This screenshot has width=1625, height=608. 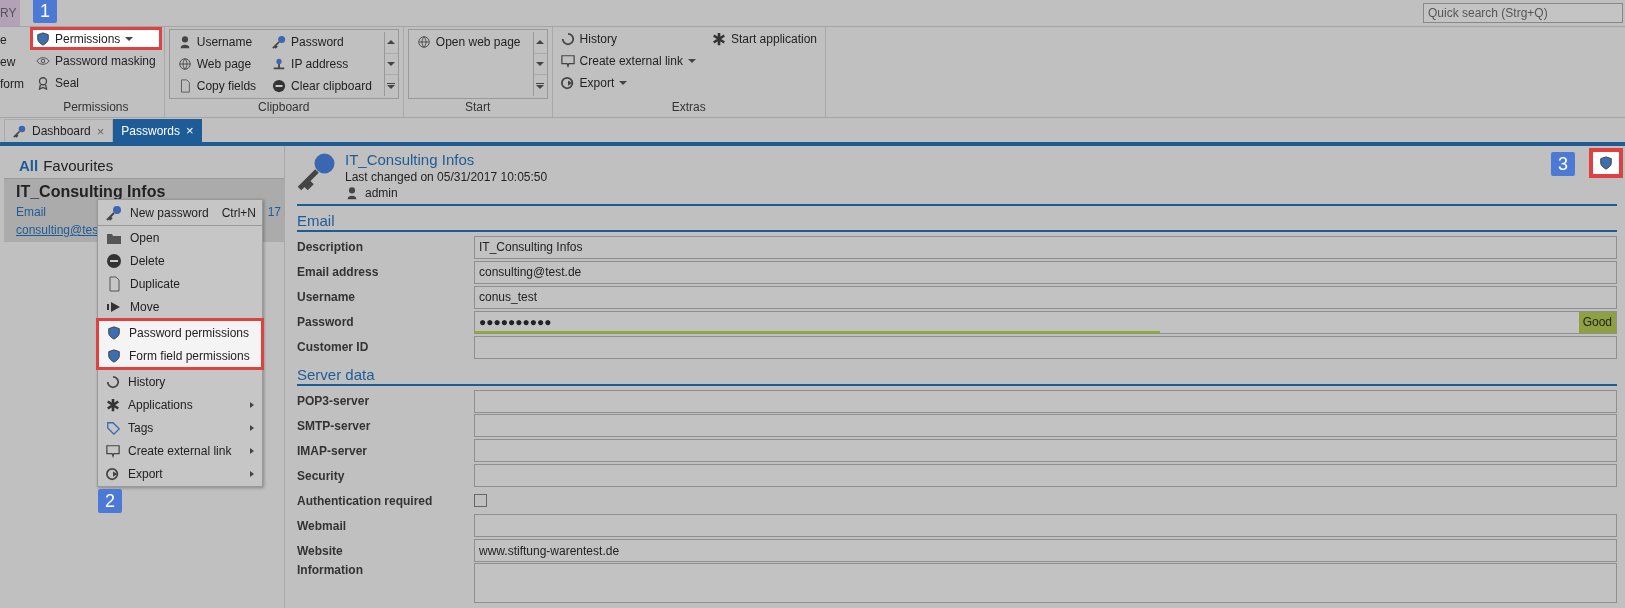 What do you see at coordinates (326, 322) in the screenshot?
I see `field-label: Password` at bounding box center [326, 322].